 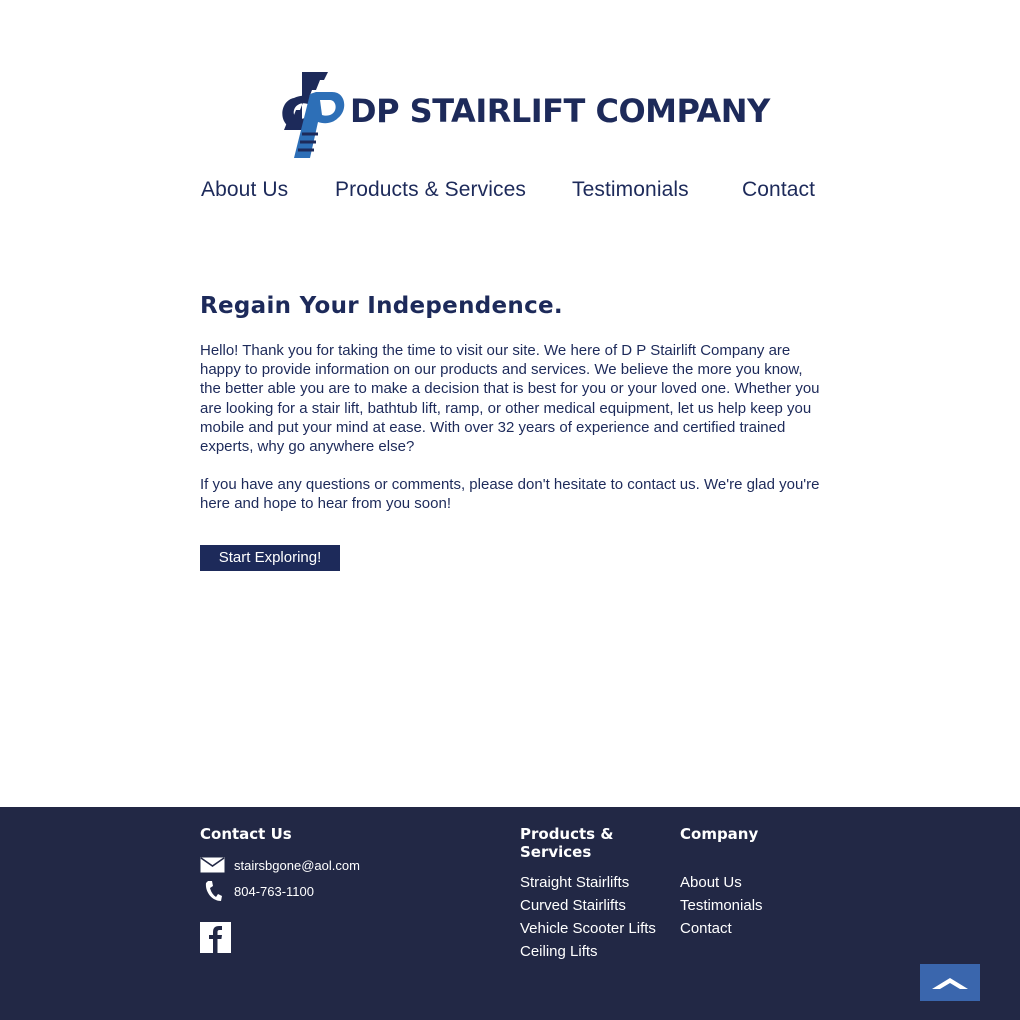 I want to click on start-exploring-button: Start Exploring!, so click(x=270, y=558).